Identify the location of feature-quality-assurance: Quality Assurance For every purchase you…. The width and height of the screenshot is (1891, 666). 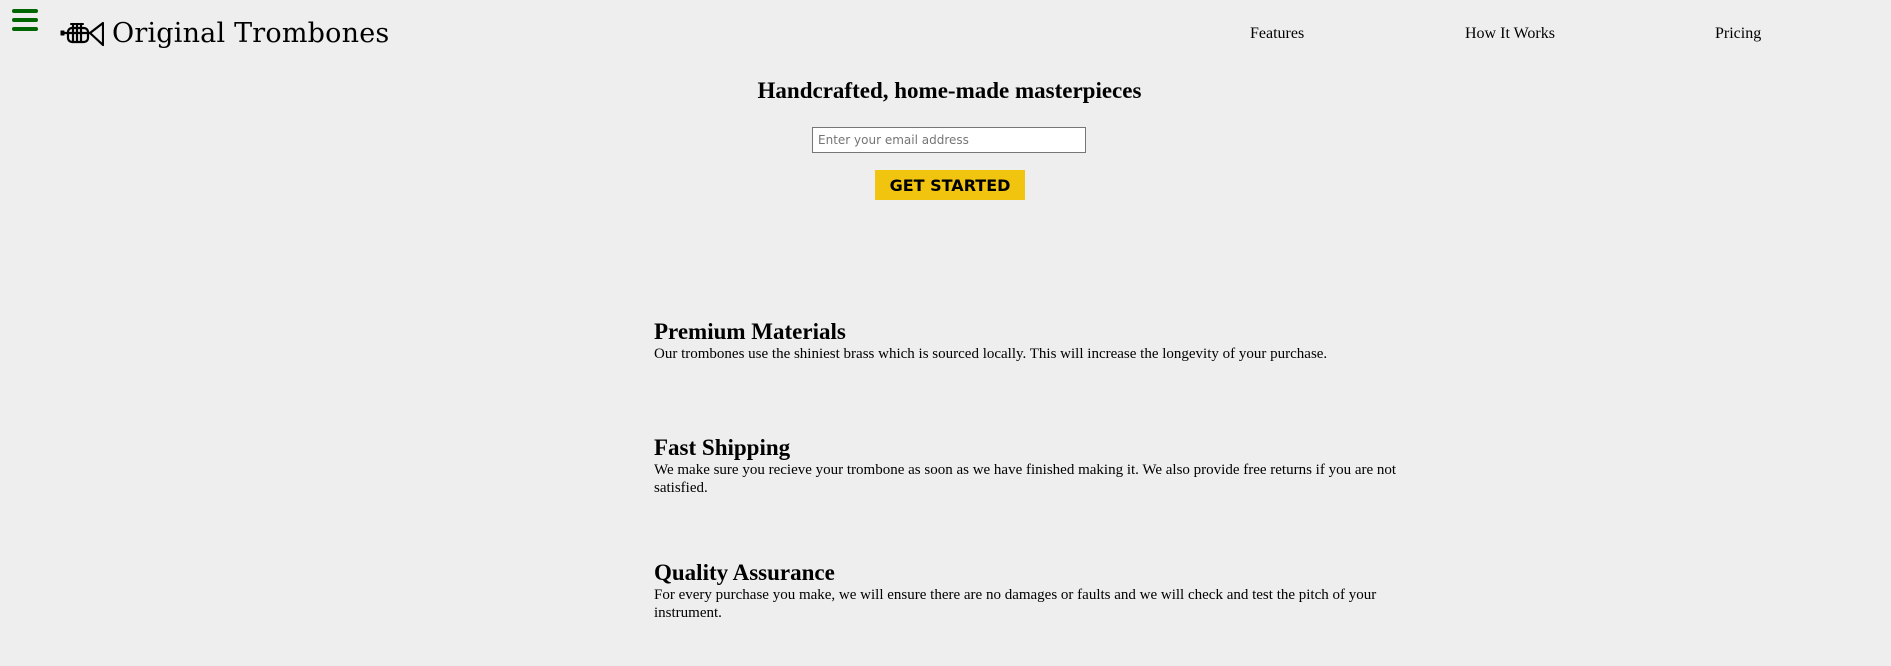
(1044, 591).